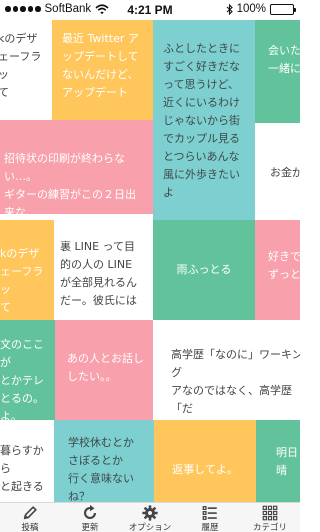 The image size is (320, 532). Describe the element at coordinates (269, 527) in the screenshot. I see `tab-label: カテゴリ` at that location.